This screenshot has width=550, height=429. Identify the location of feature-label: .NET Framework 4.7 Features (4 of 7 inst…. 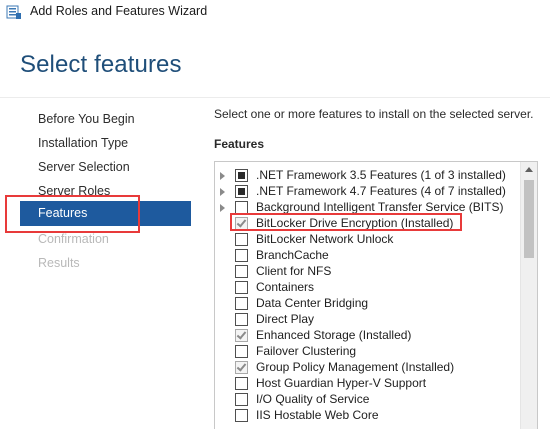
(381, 191).